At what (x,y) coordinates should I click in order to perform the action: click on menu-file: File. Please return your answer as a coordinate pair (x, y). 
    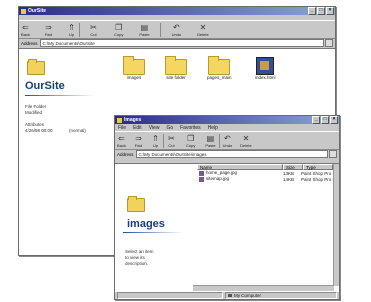
    Looking at the image, I should click on (122, 128).